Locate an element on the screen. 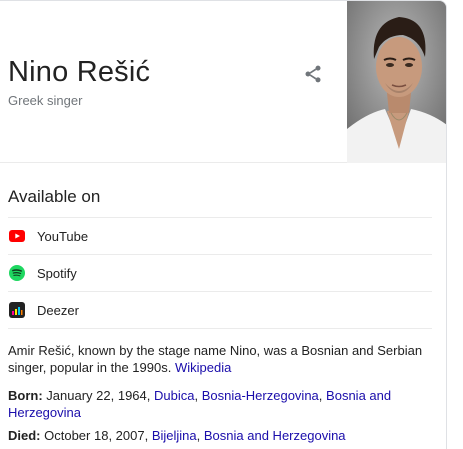  share-icon is located at coordinates (313, 74).